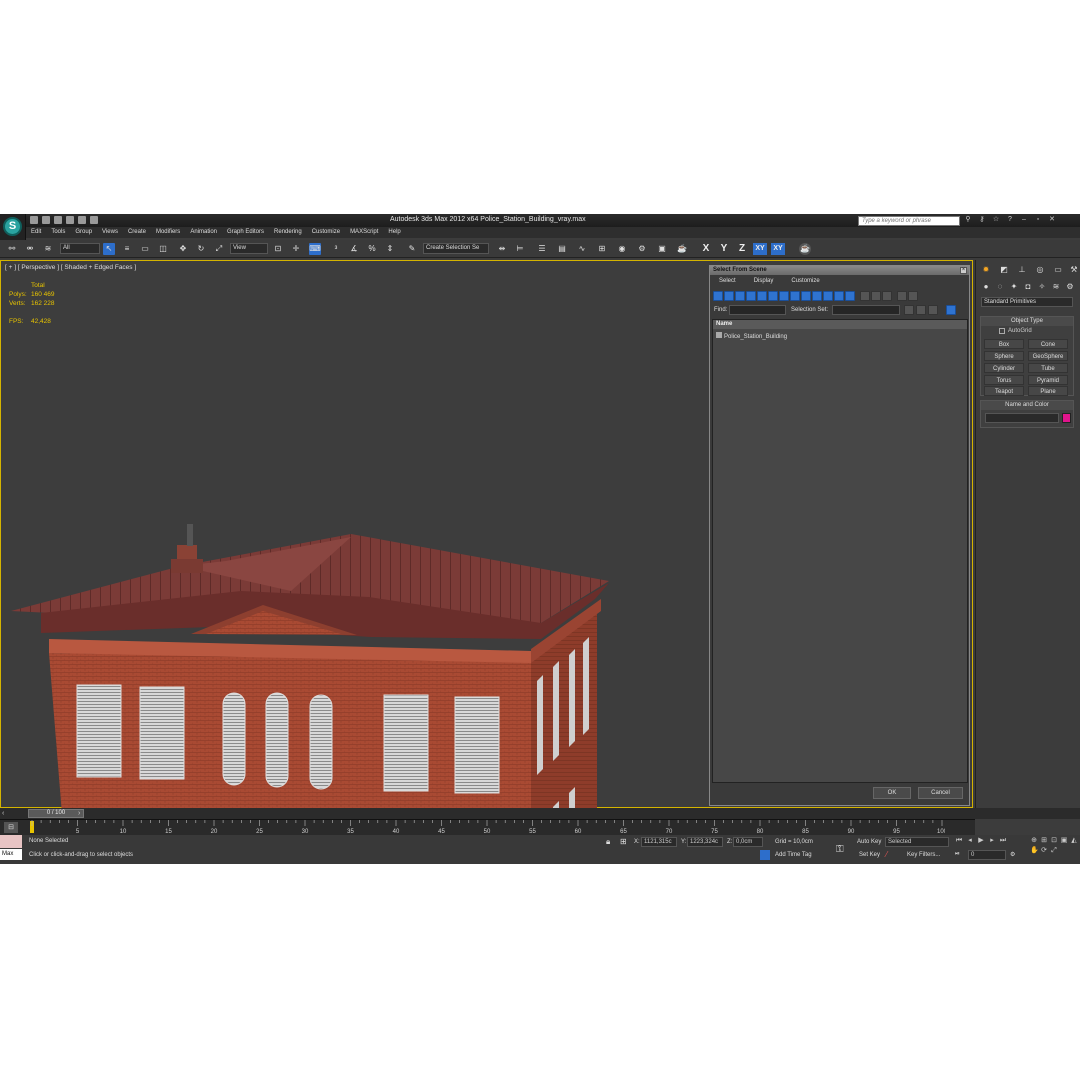 Image resolution: width=1080 pixels, height=1080 pixels. I want to click on window-crossing-icon: ◫, so click(163, 249).